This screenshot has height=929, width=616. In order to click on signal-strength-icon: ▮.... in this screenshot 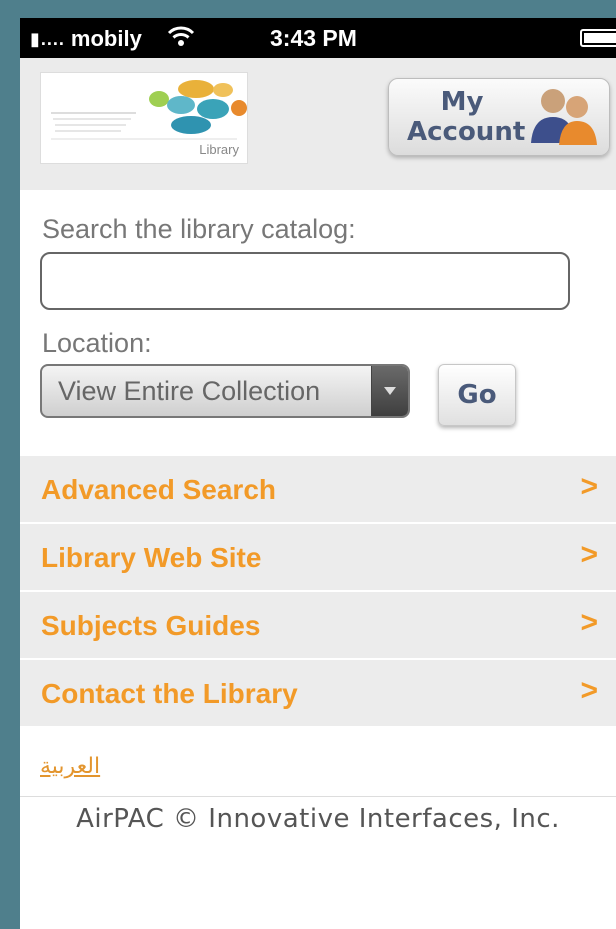, I will do `click(47, 38)`.